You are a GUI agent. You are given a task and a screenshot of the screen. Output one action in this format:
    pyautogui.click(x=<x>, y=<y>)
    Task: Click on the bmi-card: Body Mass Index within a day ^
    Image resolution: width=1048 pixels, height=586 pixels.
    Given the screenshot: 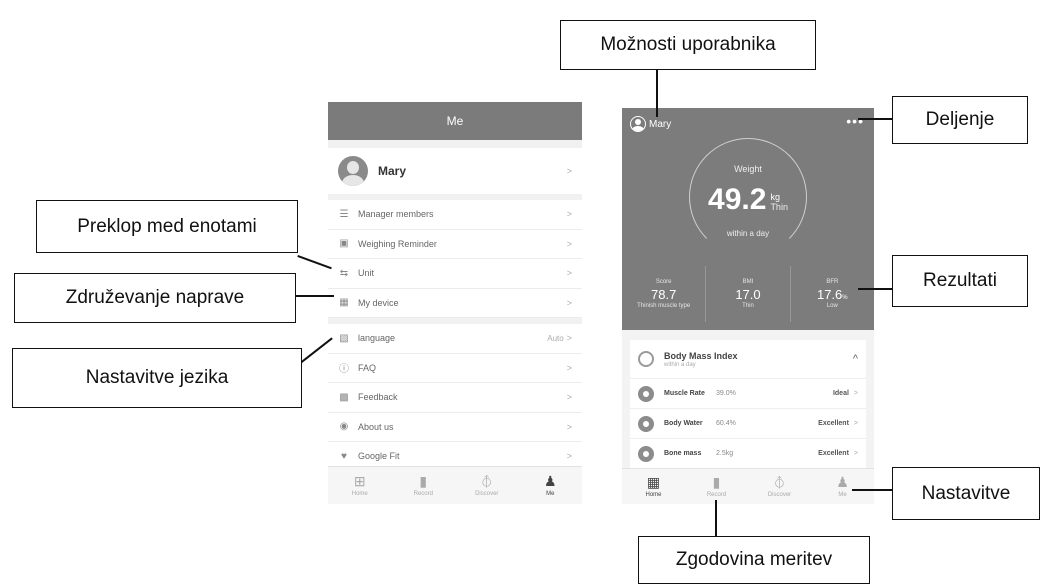 What is the action you would take?
    pyautogui.click(x=748, y=359)
    